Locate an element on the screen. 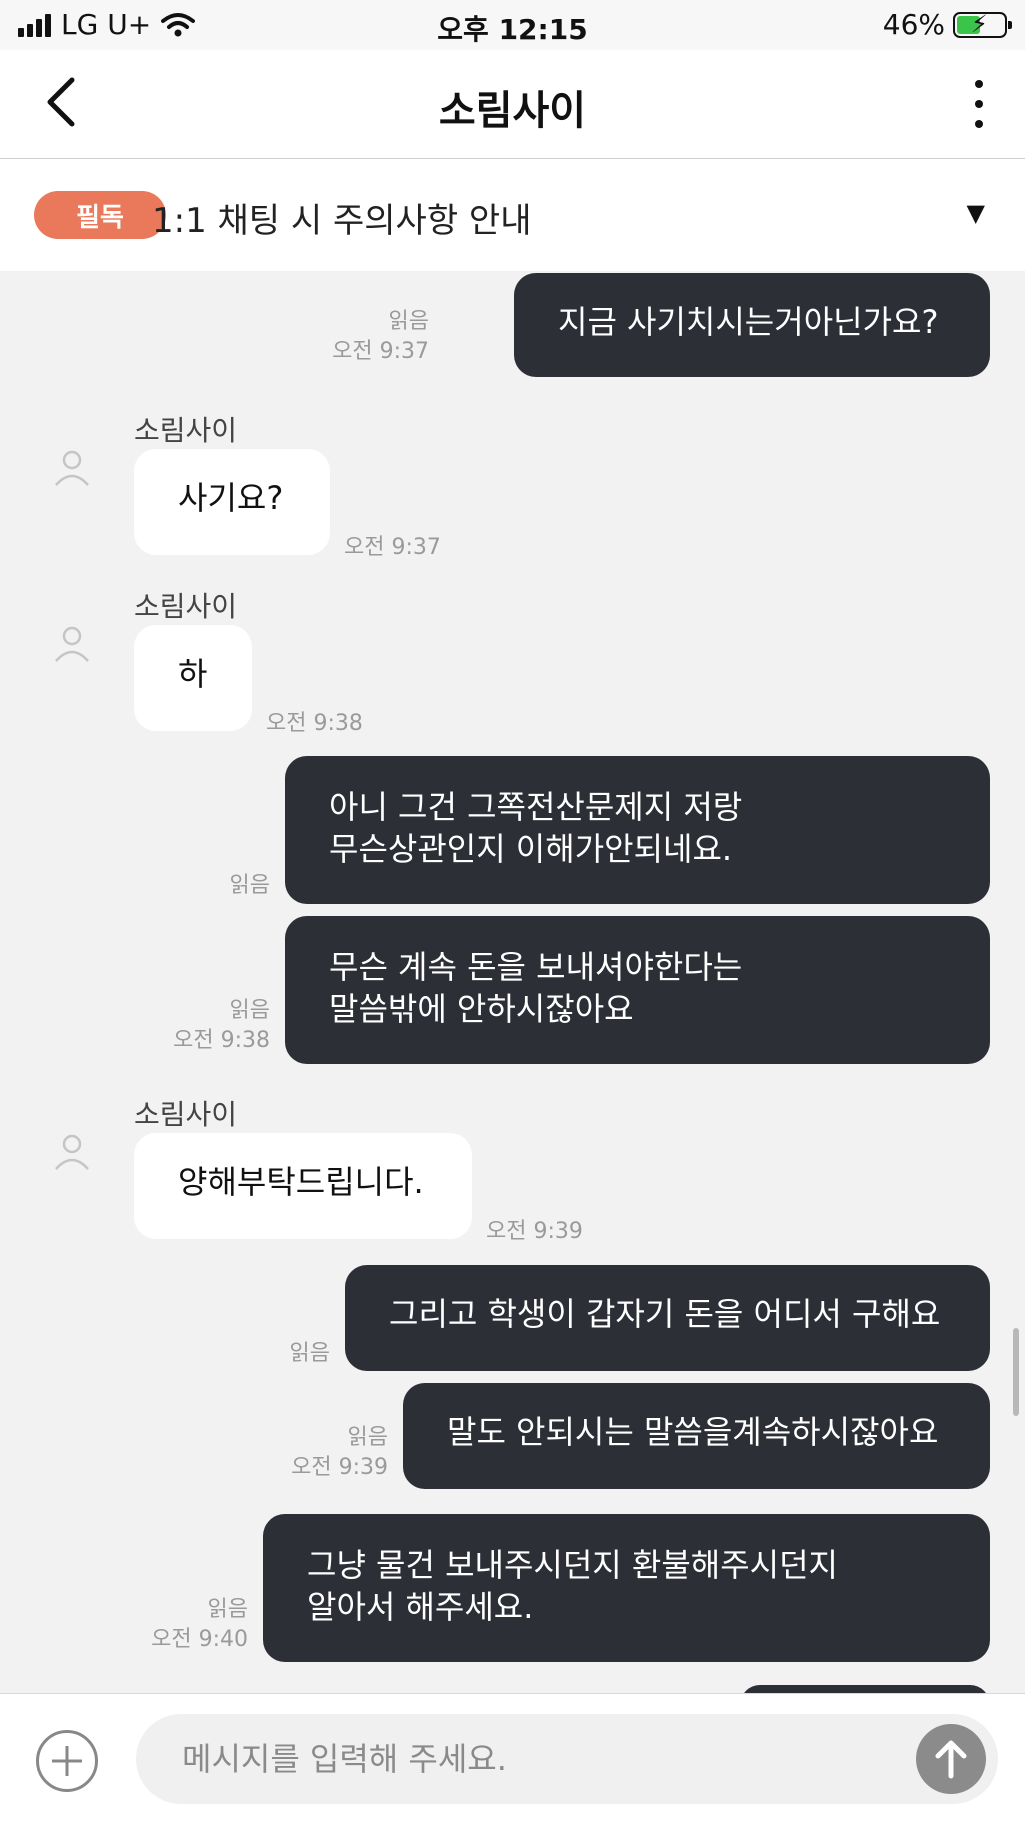 Image resolution: width=1025 pixels, height=1823 pixels. outgoing-message: 말도 안되시는 말씀을계속하시잖아요 is located at coordinates (696, 1436).